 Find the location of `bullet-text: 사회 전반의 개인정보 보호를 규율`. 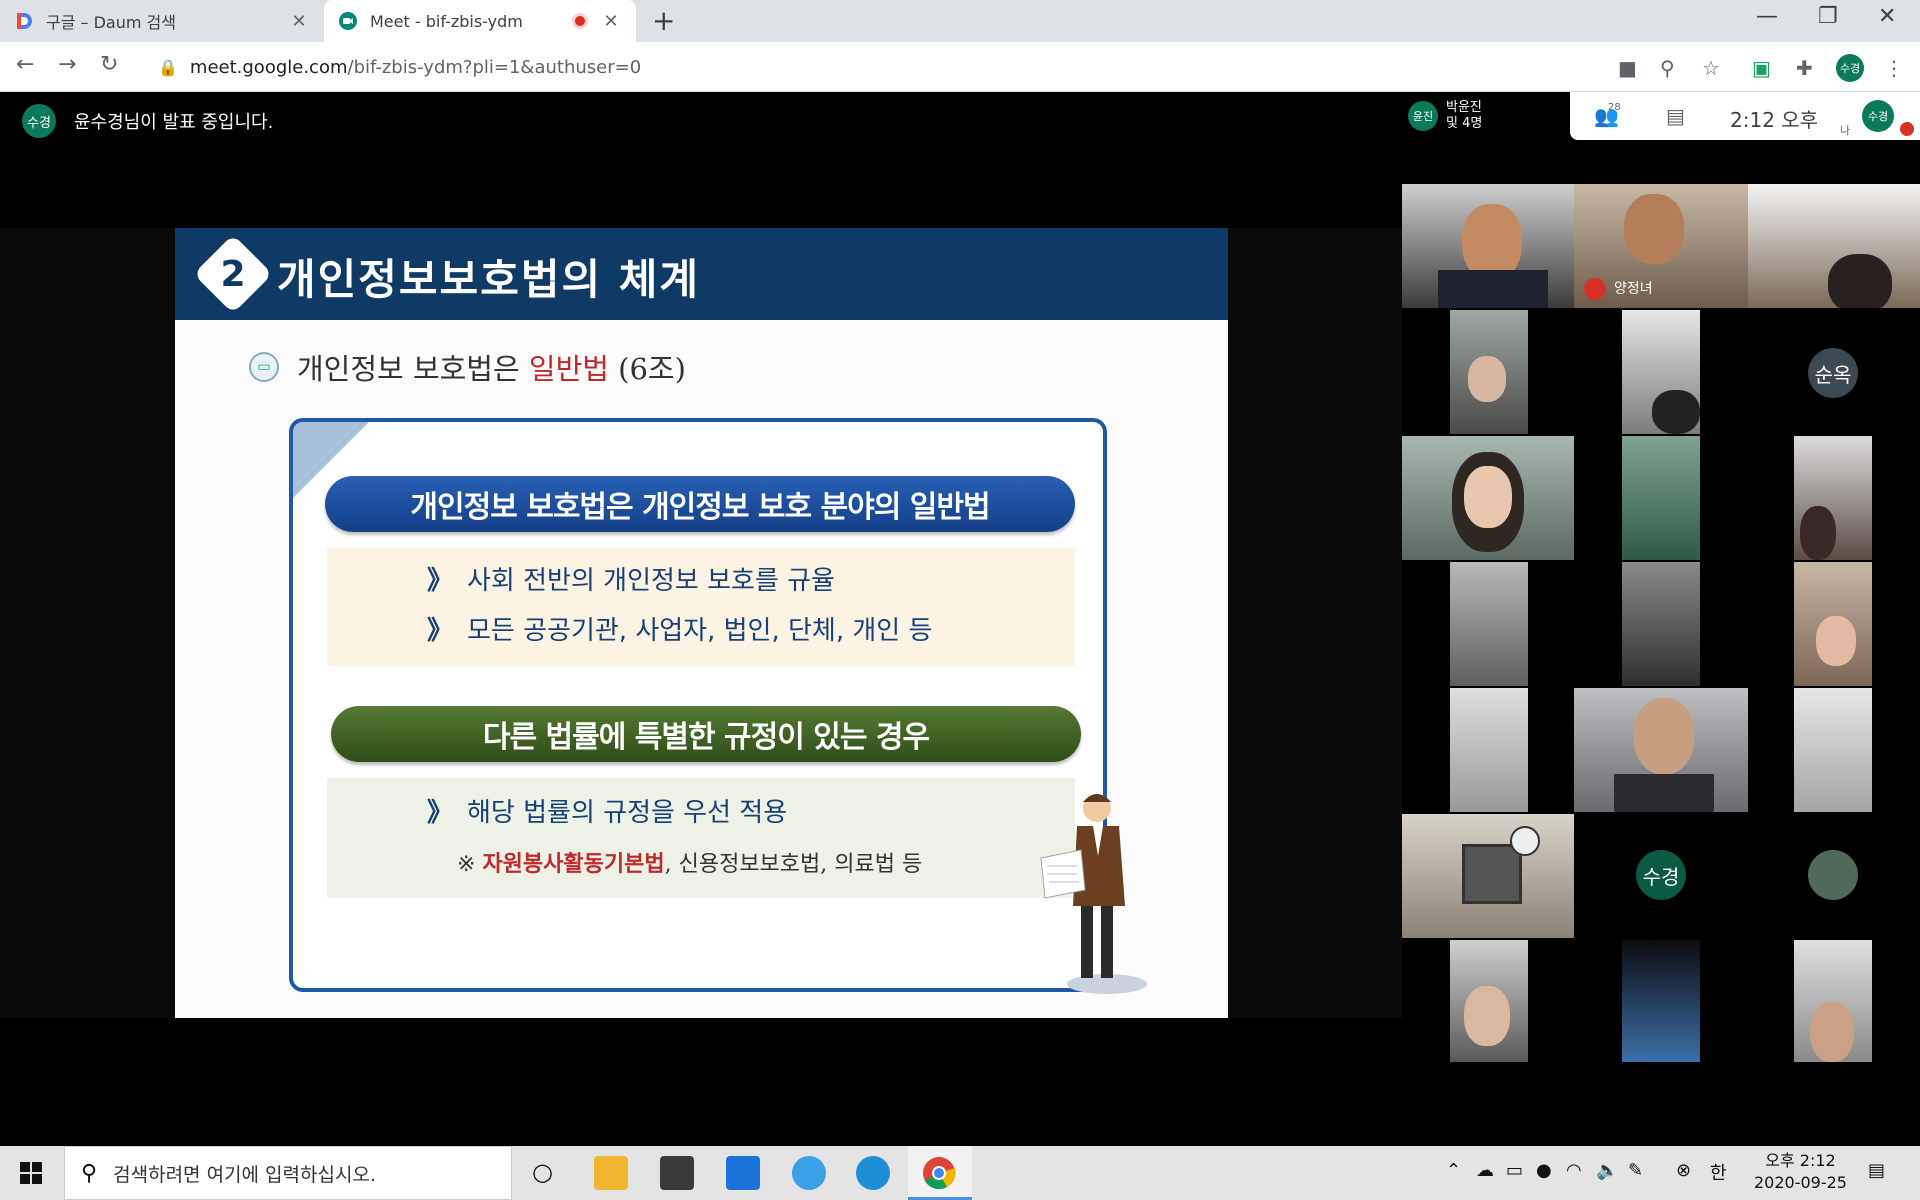

bullet-text: 사회 전반의 개인정보 보호를 규율 is located at coordinates (651, 581).